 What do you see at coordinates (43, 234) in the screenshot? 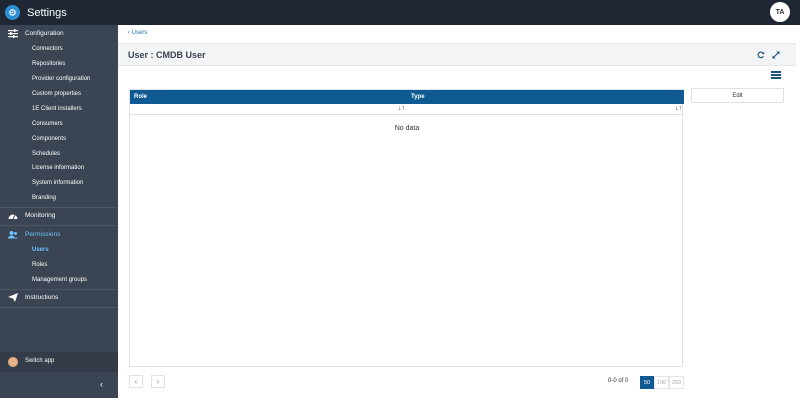
I see `nav-section-label: Permissions` at bounding box center [43, 234].